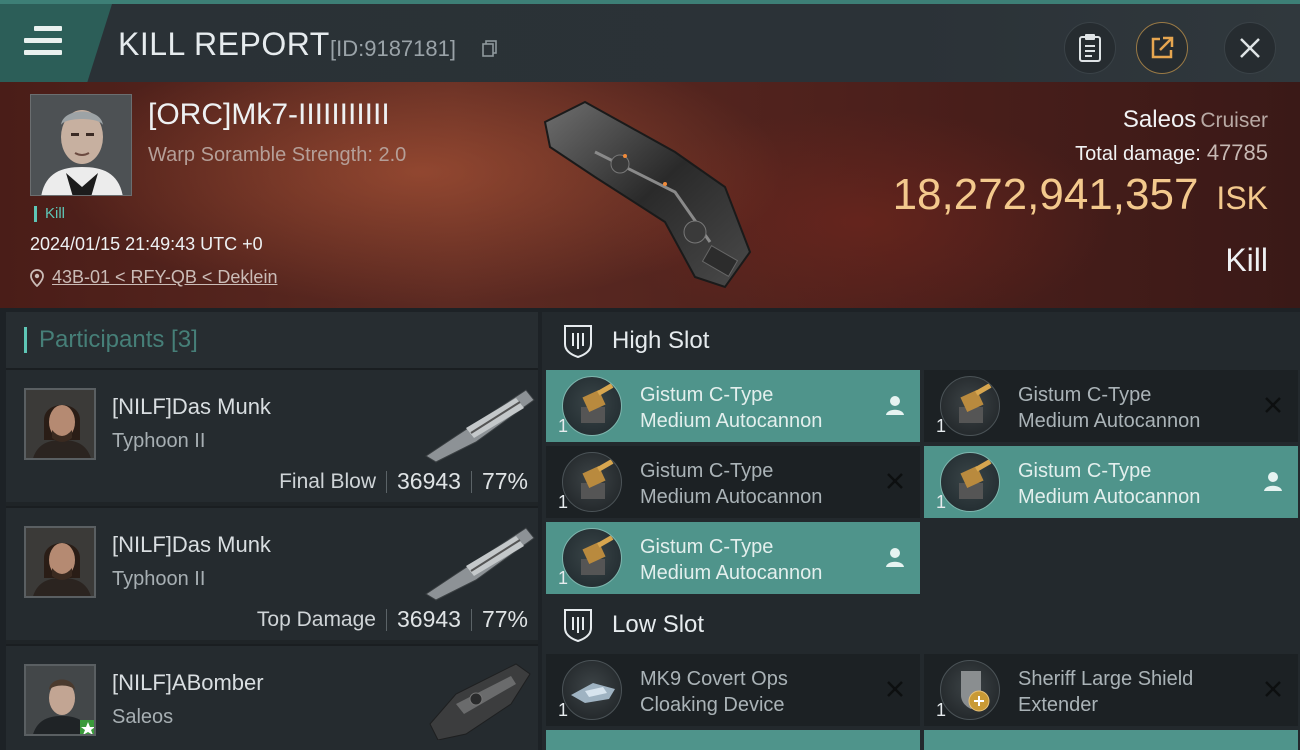  Describe the element at coordinates (921, 625) in the screenshot. I see `low-slot-header: Low Slot` at that location.